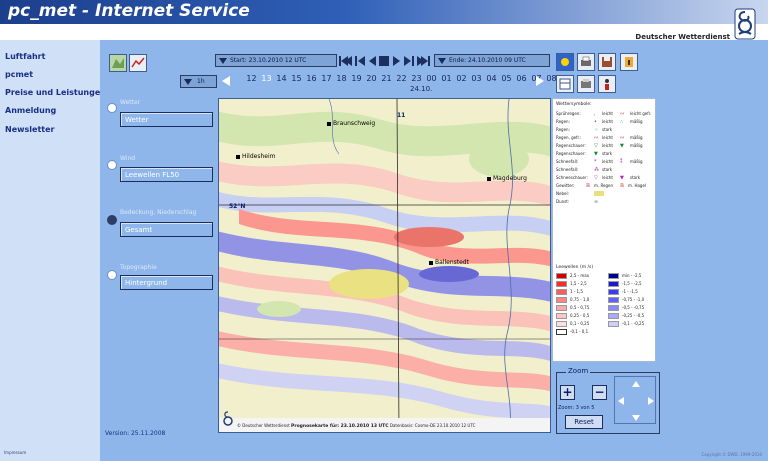  What do you see at coordinates (268, 60) in the screenshot?
I see `start-time-label: Start: 23.10.2010 12 UTC` at bounding box center [268, 60].